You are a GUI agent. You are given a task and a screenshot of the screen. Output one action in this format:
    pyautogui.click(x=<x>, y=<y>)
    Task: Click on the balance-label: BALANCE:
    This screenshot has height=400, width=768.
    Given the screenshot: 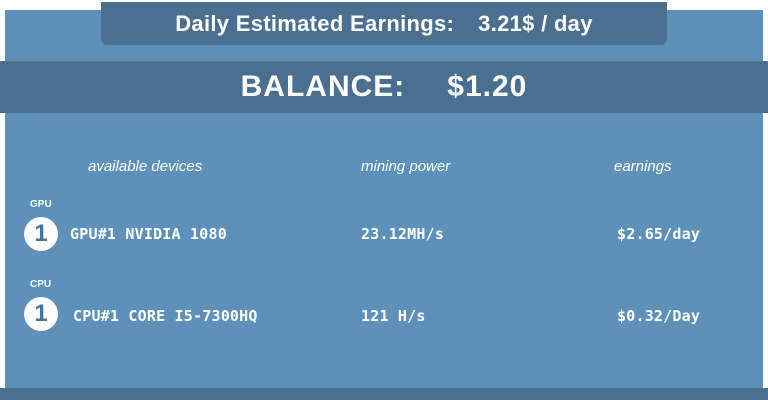 What is the action you would take?
    pyautogui.click(x=323, y=86)
    